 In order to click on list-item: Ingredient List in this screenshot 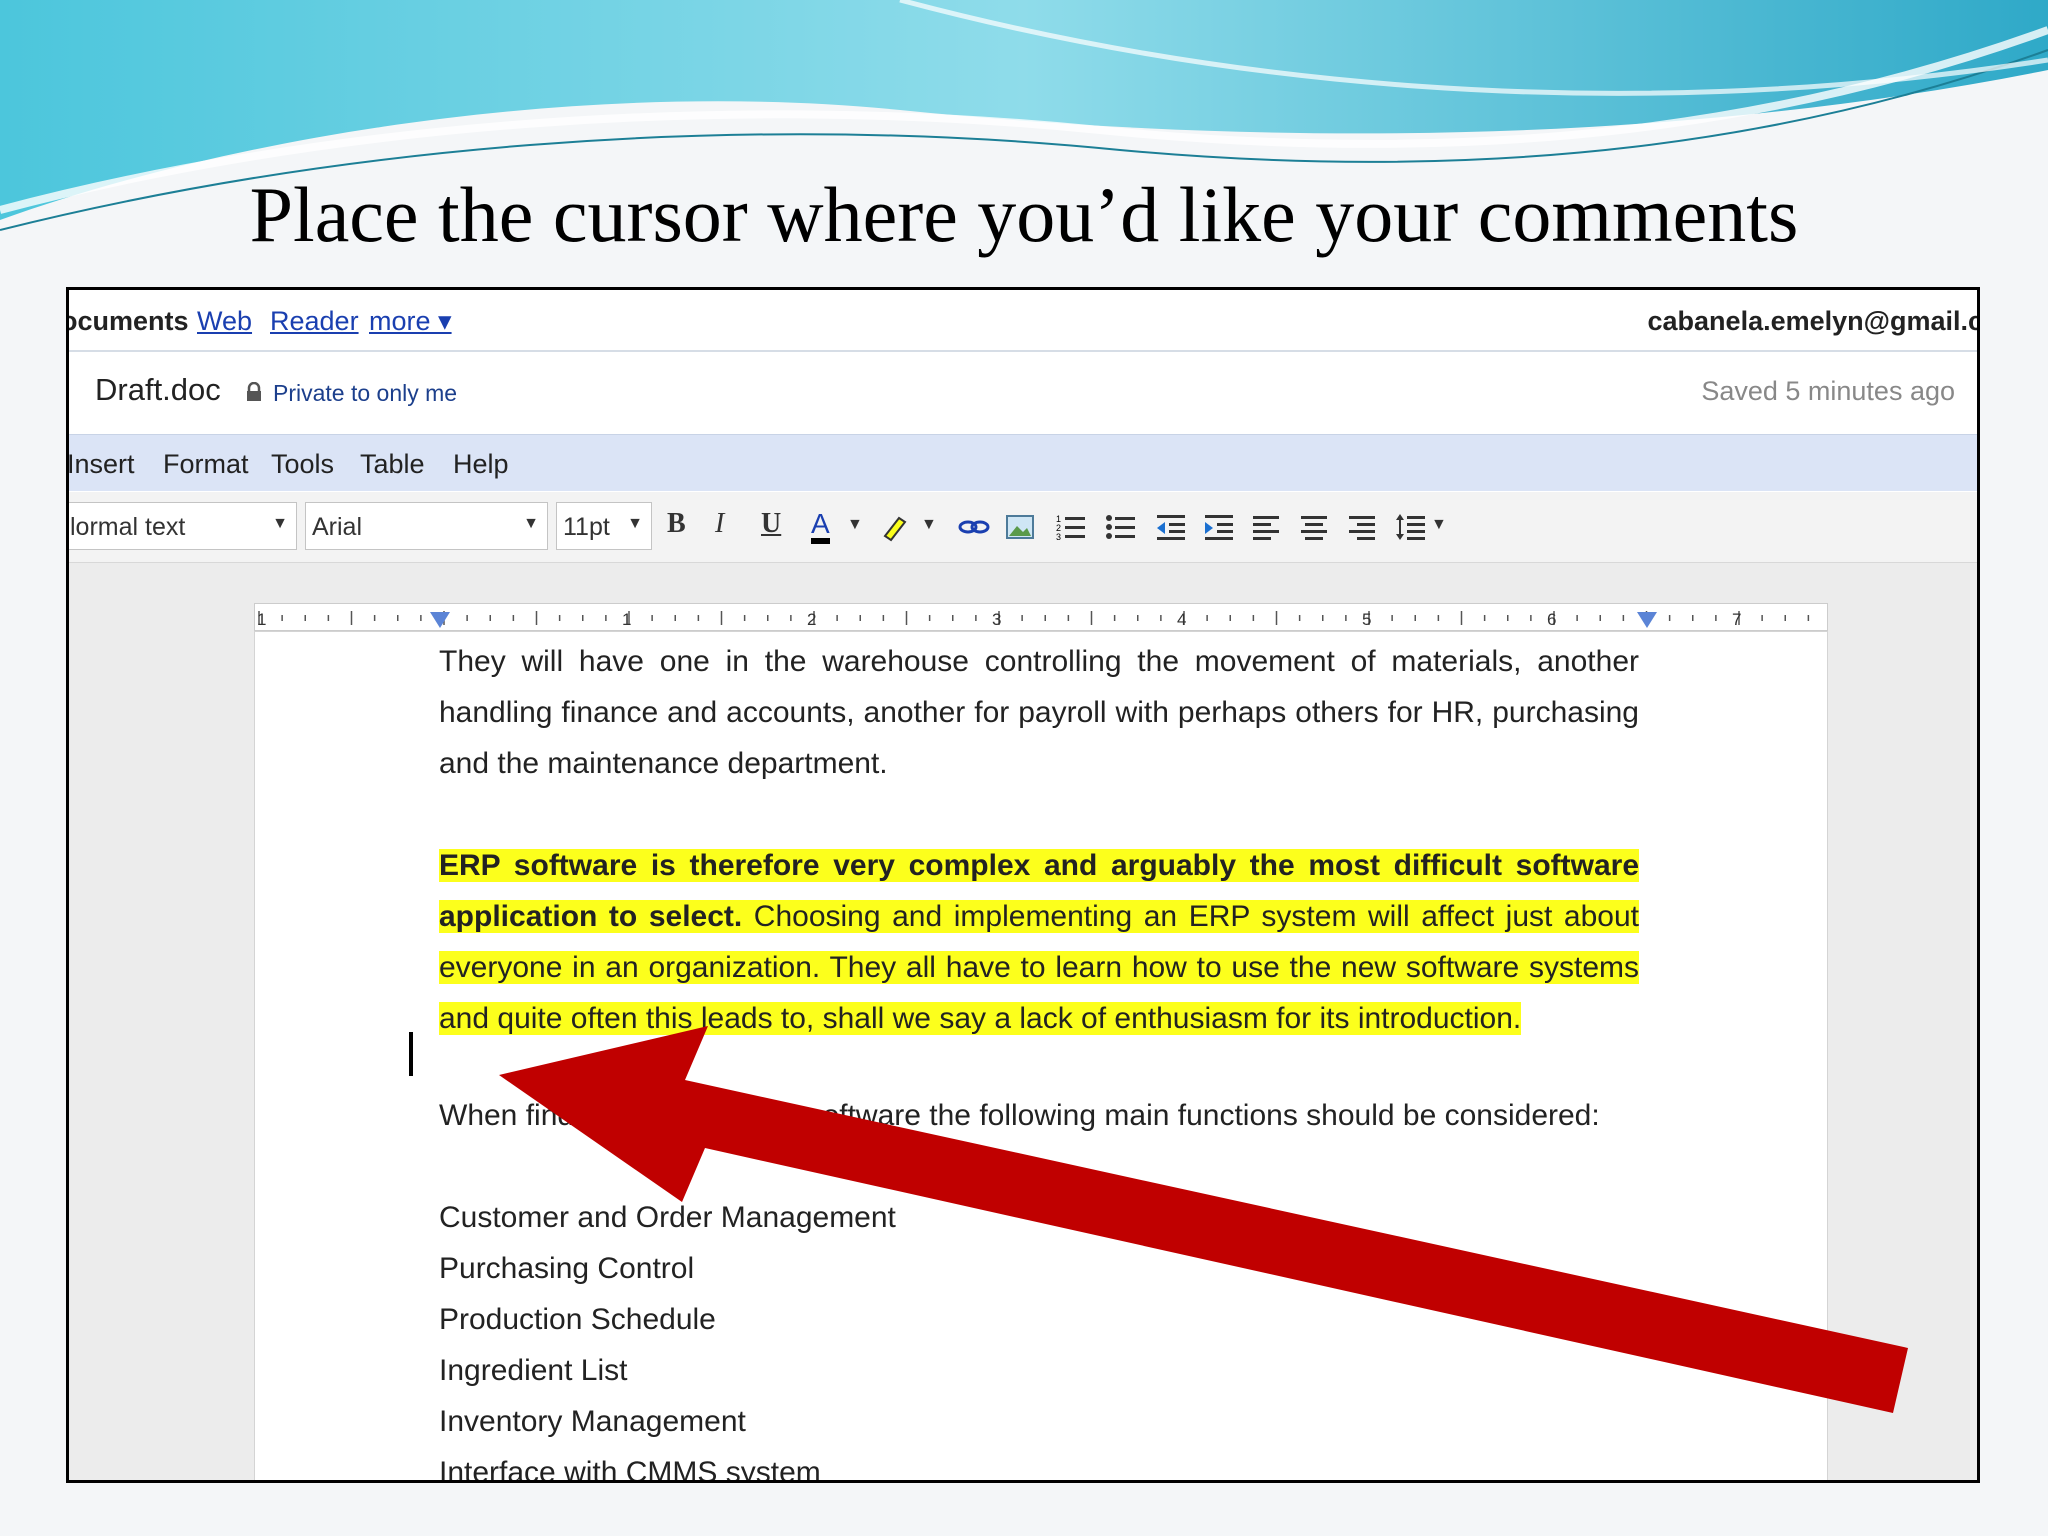, I will do `click(533, 1370)`.